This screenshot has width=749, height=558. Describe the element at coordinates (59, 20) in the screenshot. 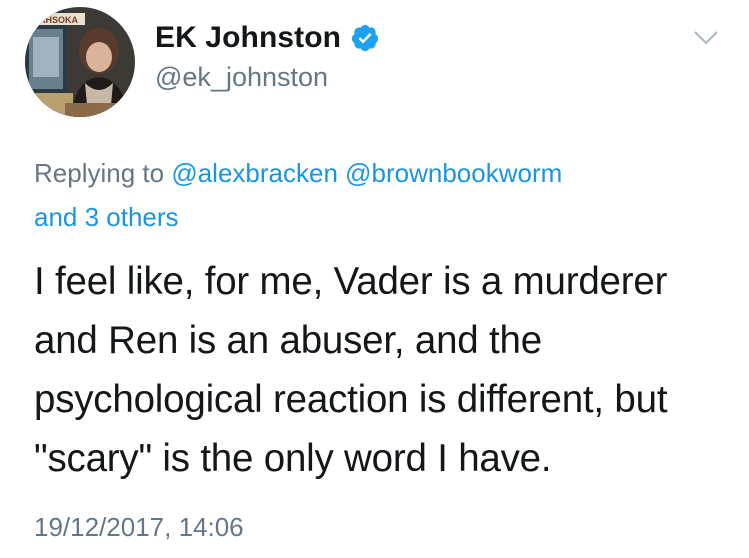

I see `avatar-book-label: AHSOKA` at that location.